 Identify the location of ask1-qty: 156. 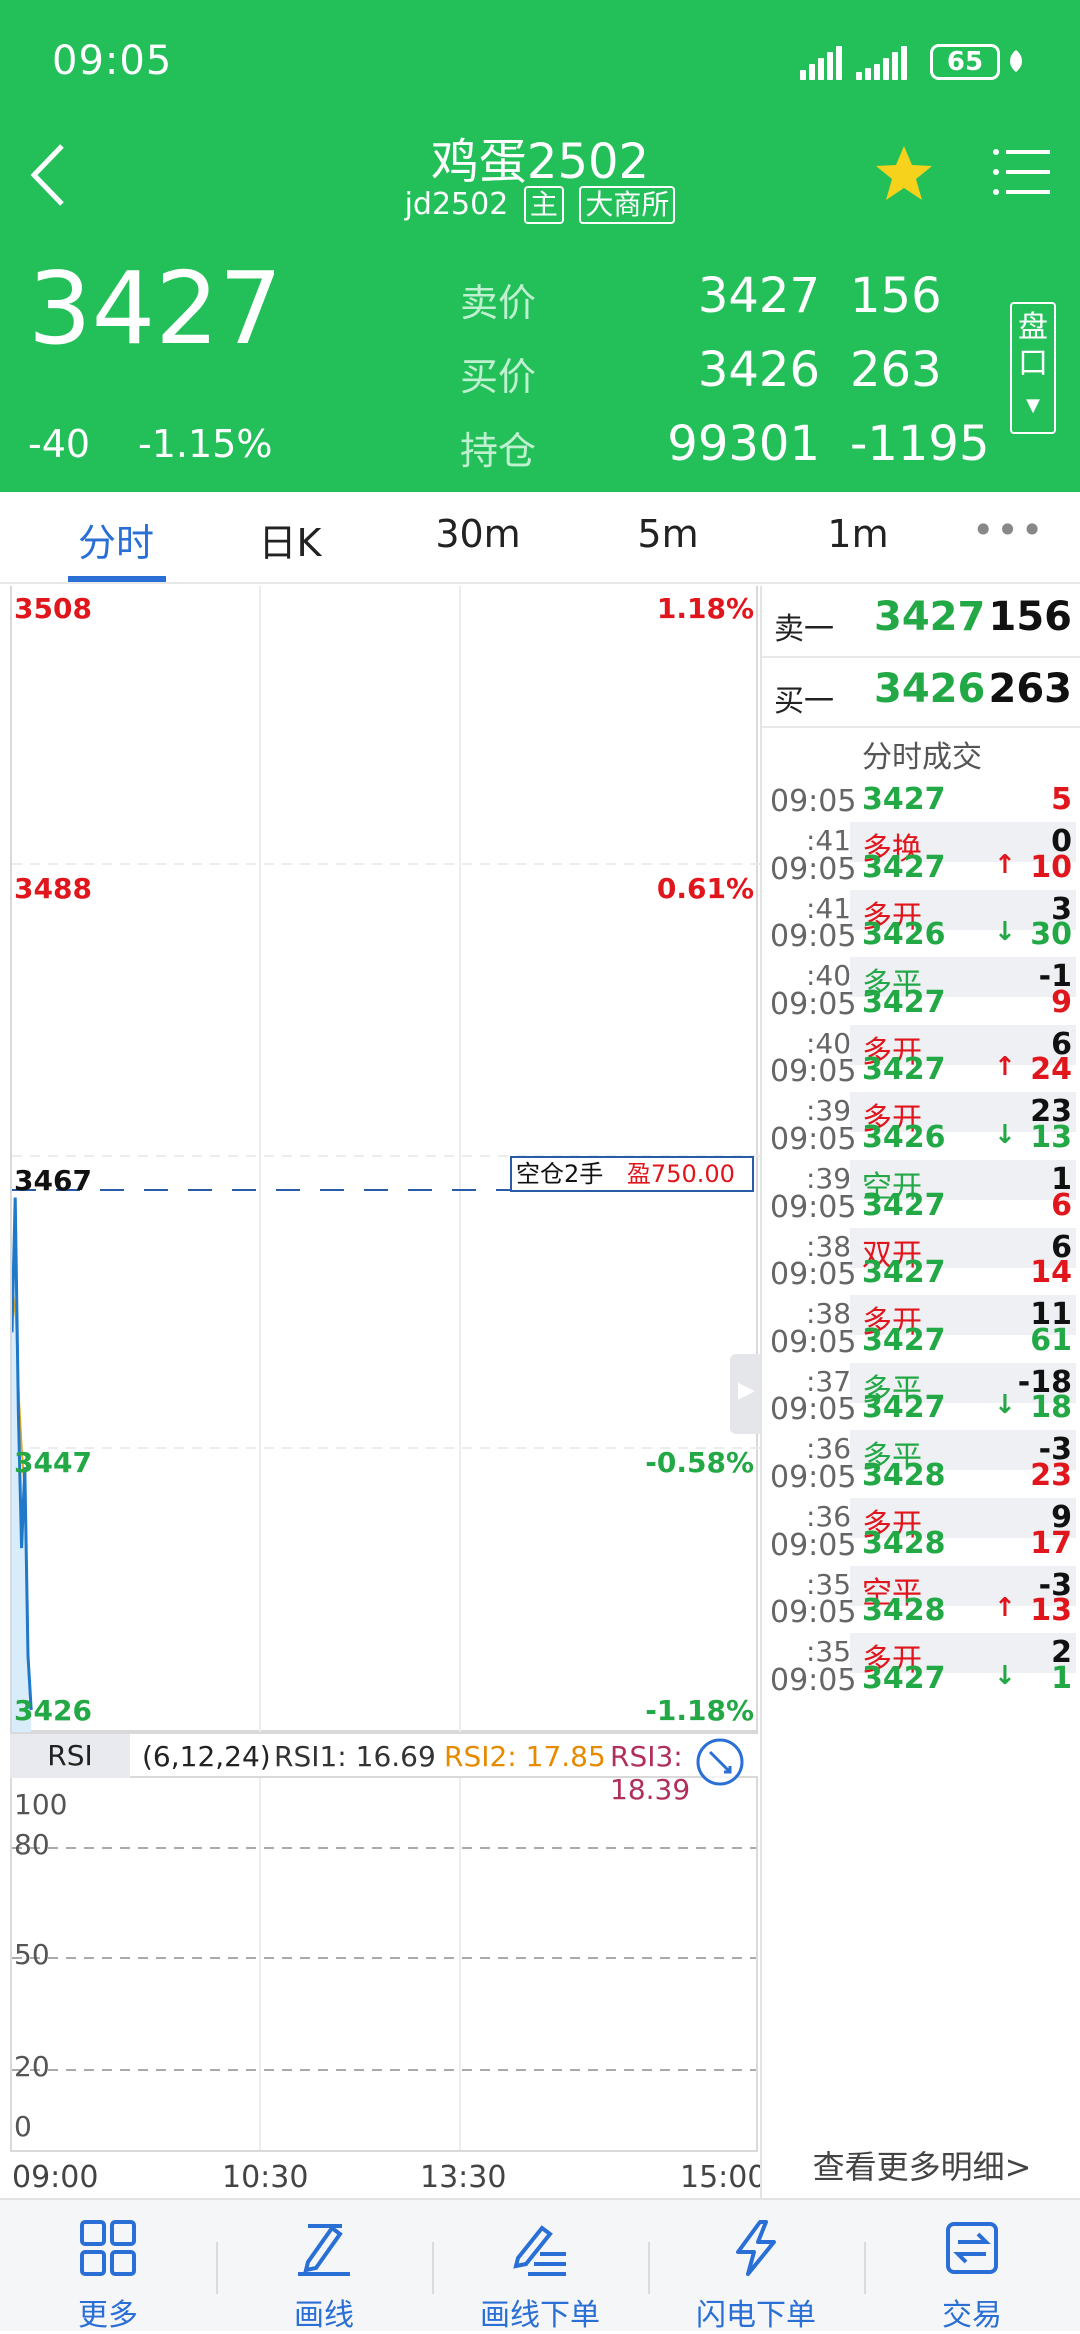
(1030, 617).